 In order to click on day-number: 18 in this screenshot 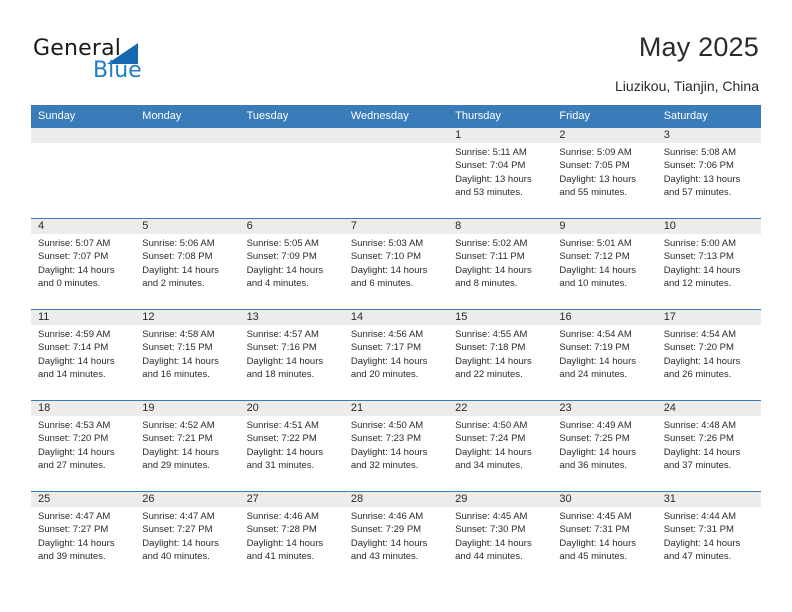, I will do `click(83, 408)`.